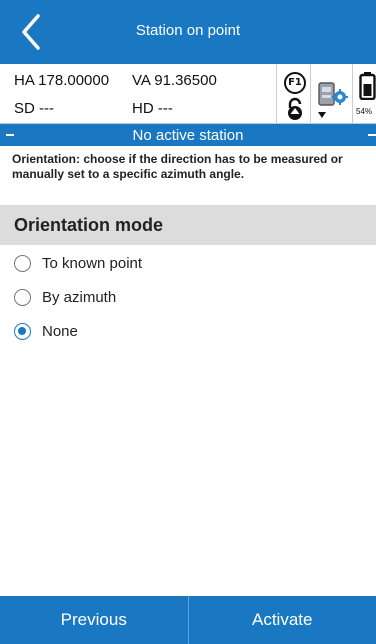 The image size is (376, 644). I want to click on battery-icon, so click(367, 86).